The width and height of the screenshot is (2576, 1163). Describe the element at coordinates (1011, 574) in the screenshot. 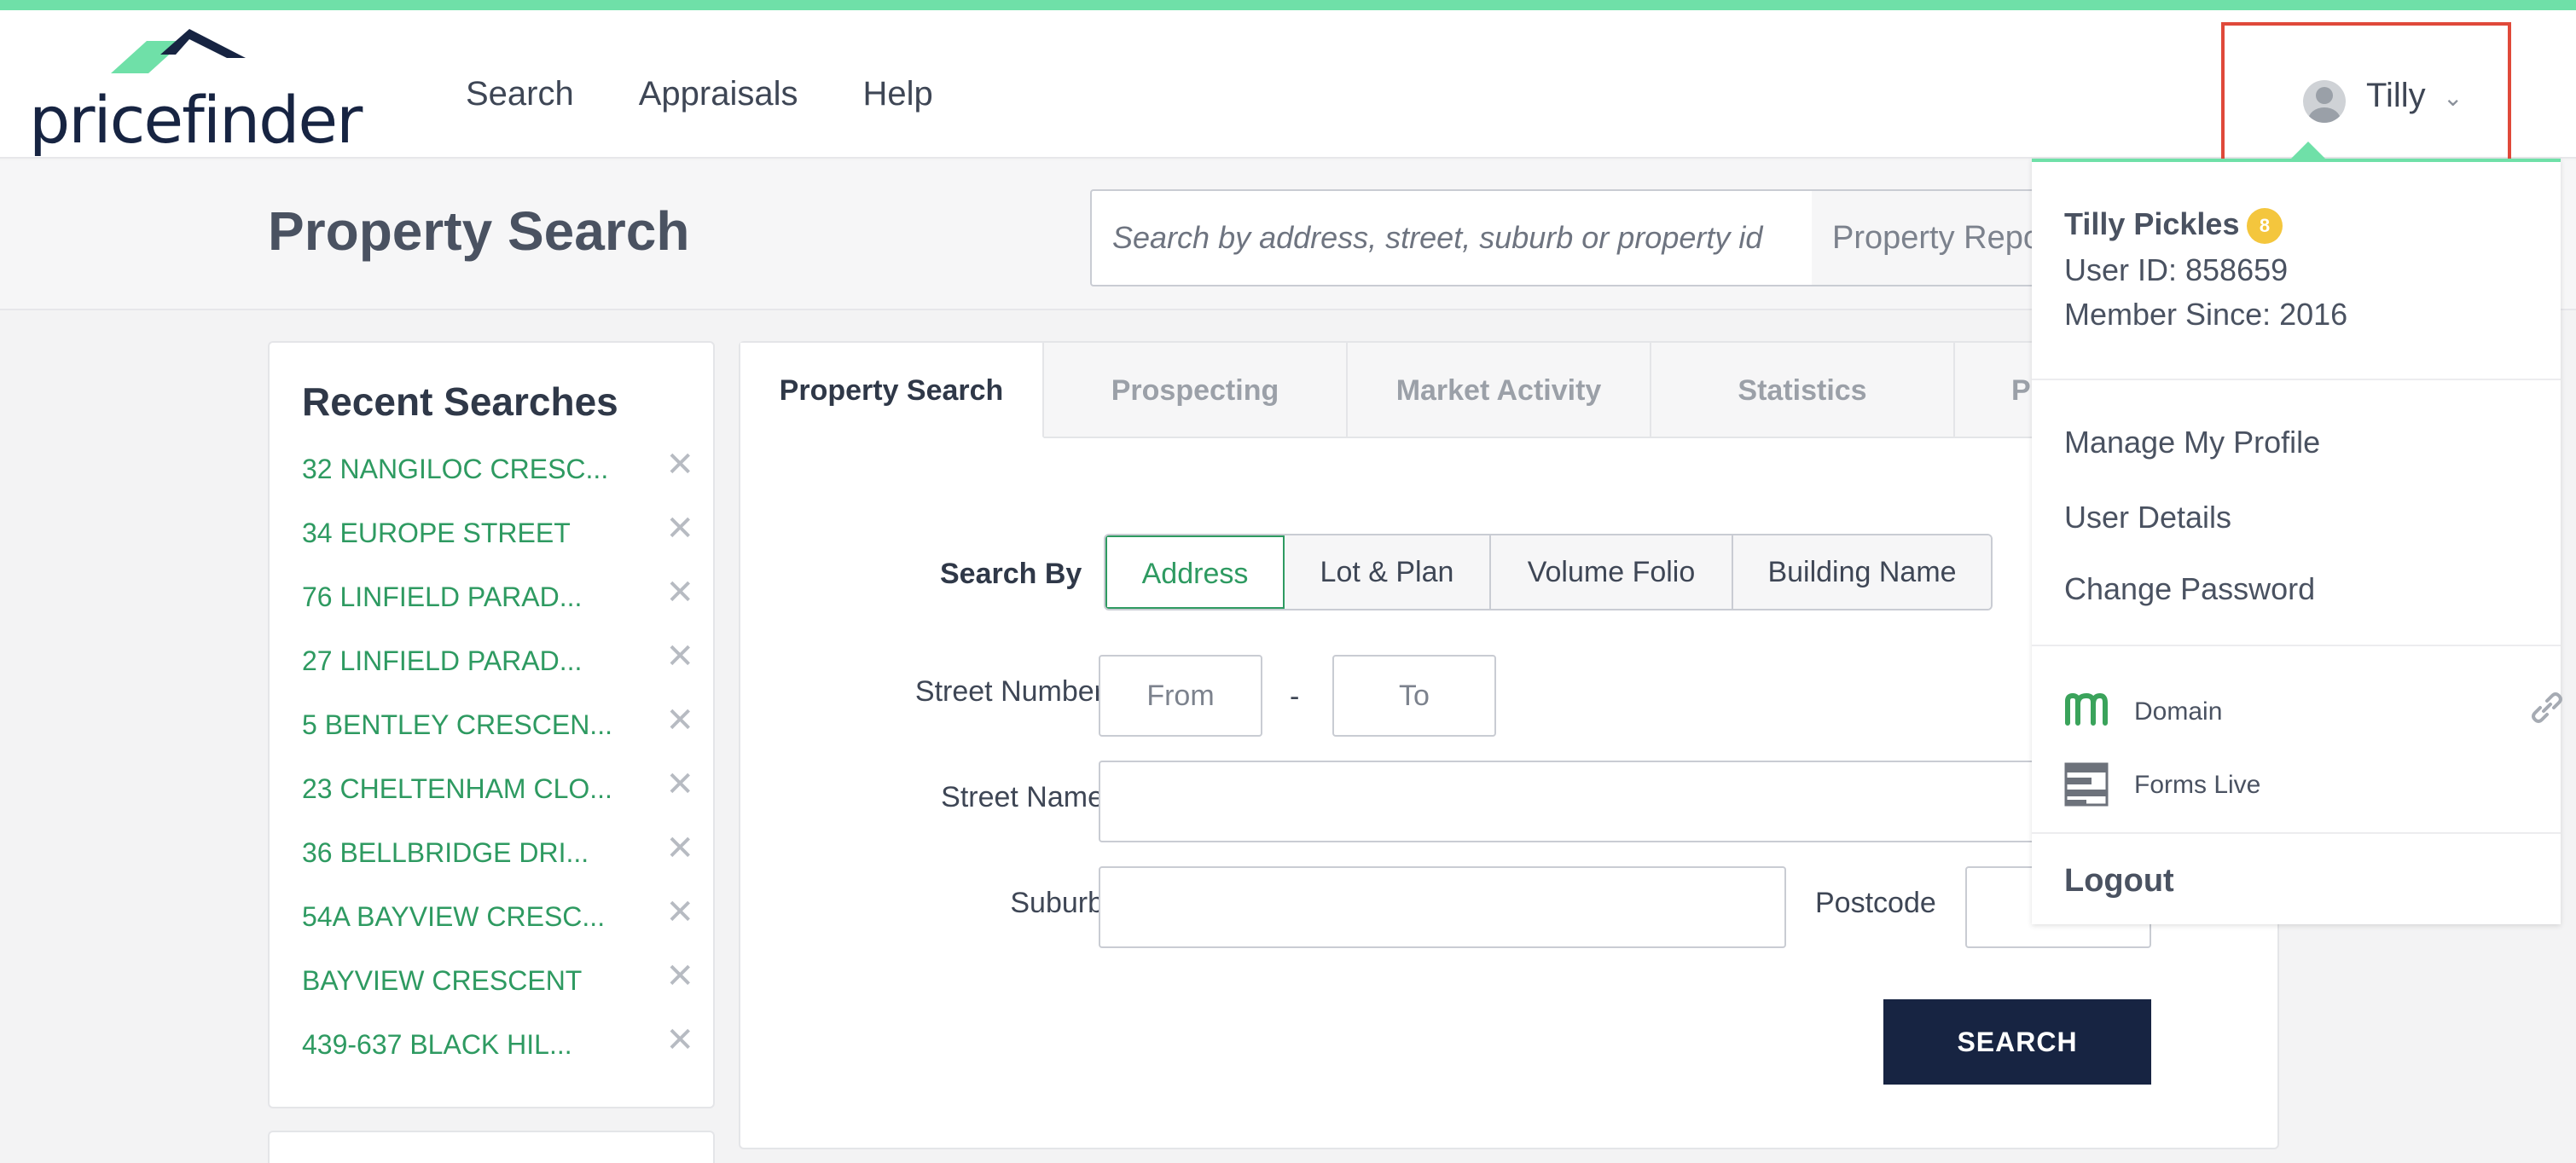

I see `search-by-label: Search By` at that location.